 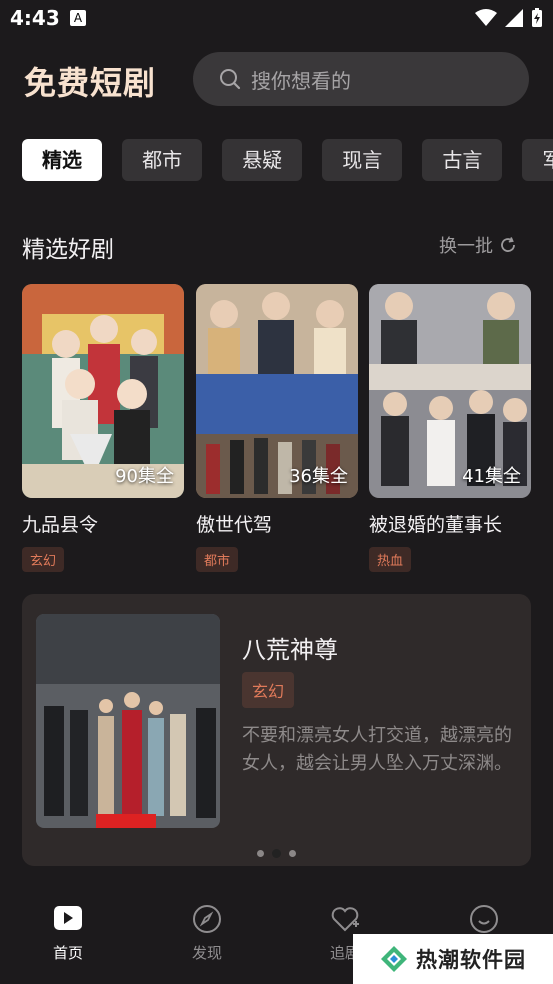 What do you see at coordinates (103, 391) in the screenshot?
I see `poster-image: 90集全` at bounding box center [103, 391].